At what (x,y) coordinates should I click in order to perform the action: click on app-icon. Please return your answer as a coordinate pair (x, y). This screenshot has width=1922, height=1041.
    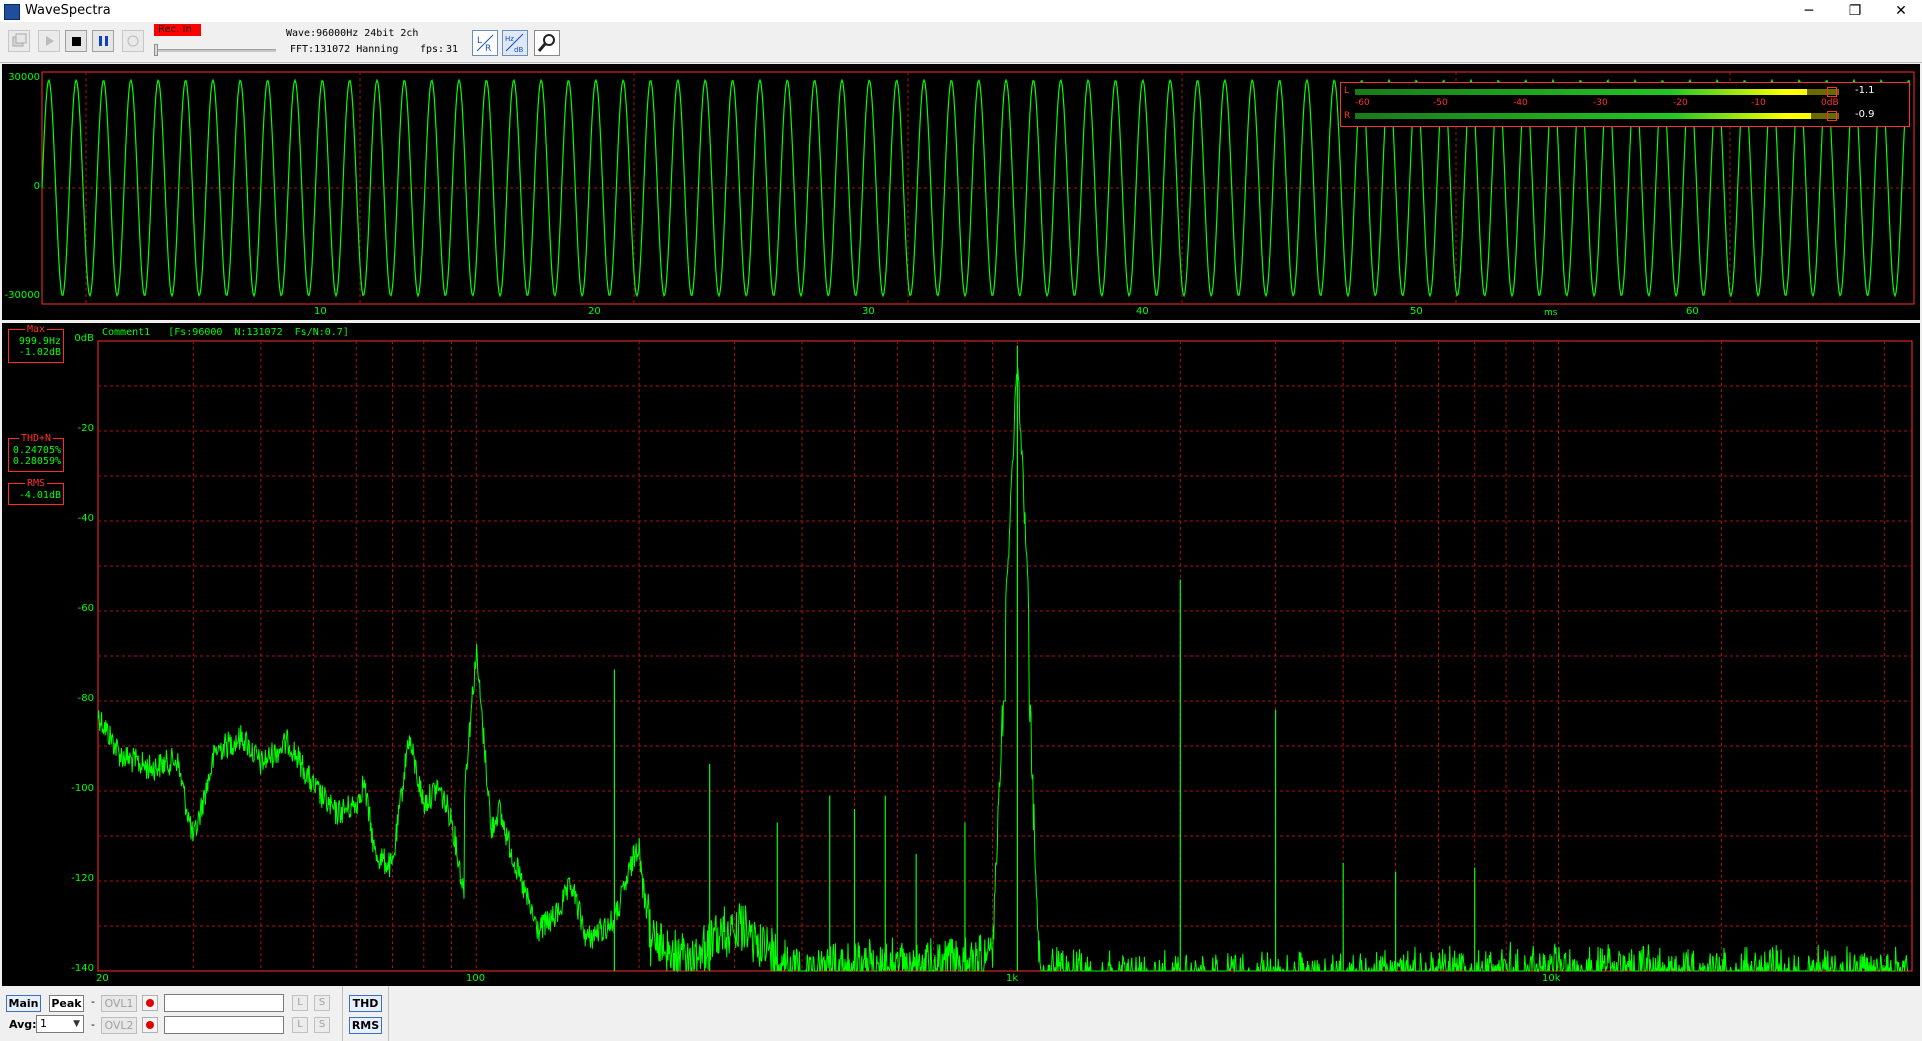
    Looking at the image, I should click on (12, 12).